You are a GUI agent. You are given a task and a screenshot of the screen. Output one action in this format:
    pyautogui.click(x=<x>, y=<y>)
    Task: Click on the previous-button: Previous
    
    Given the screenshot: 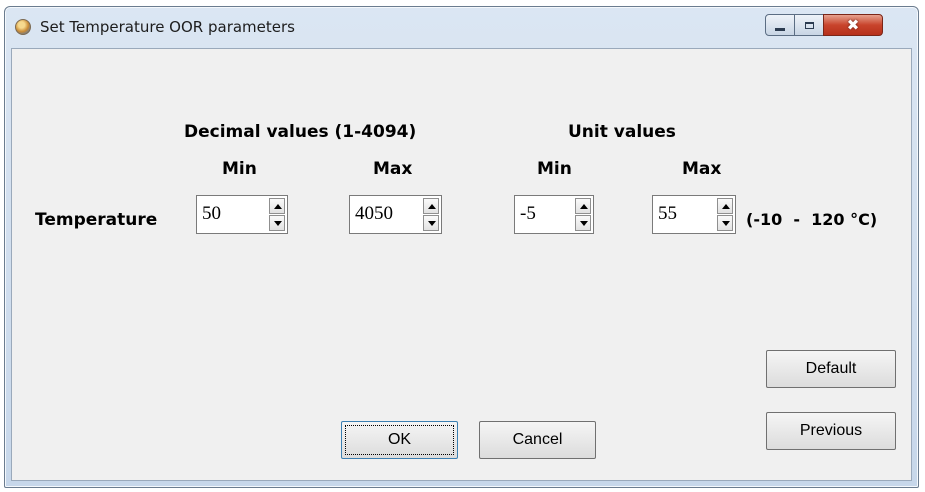 What is the action you would take?
    pyautogui.click(x=831, y=431)
    